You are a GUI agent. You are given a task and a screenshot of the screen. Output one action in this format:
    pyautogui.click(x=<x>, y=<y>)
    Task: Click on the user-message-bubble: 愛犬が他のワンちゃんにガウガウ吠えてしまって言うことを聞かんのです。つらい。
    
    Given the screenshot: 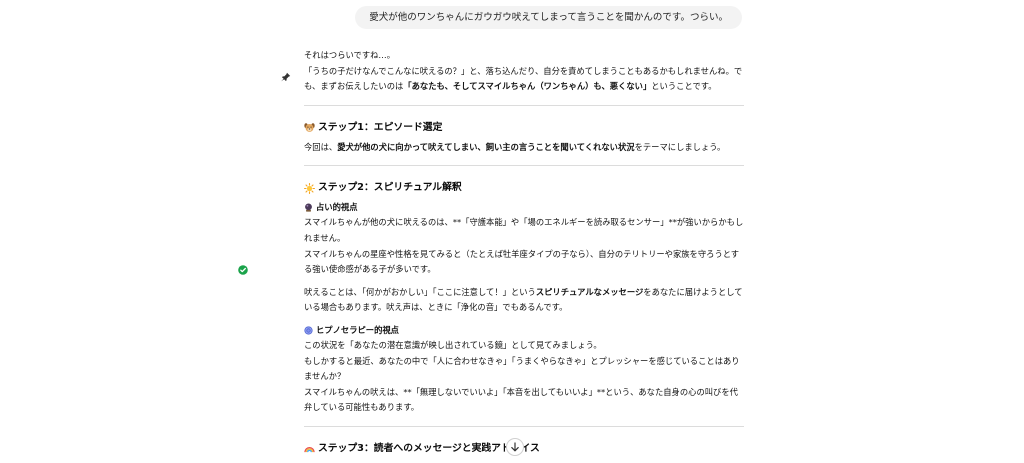 What is the action you would take?
    pyautogui.click(x=548, y=17)
    